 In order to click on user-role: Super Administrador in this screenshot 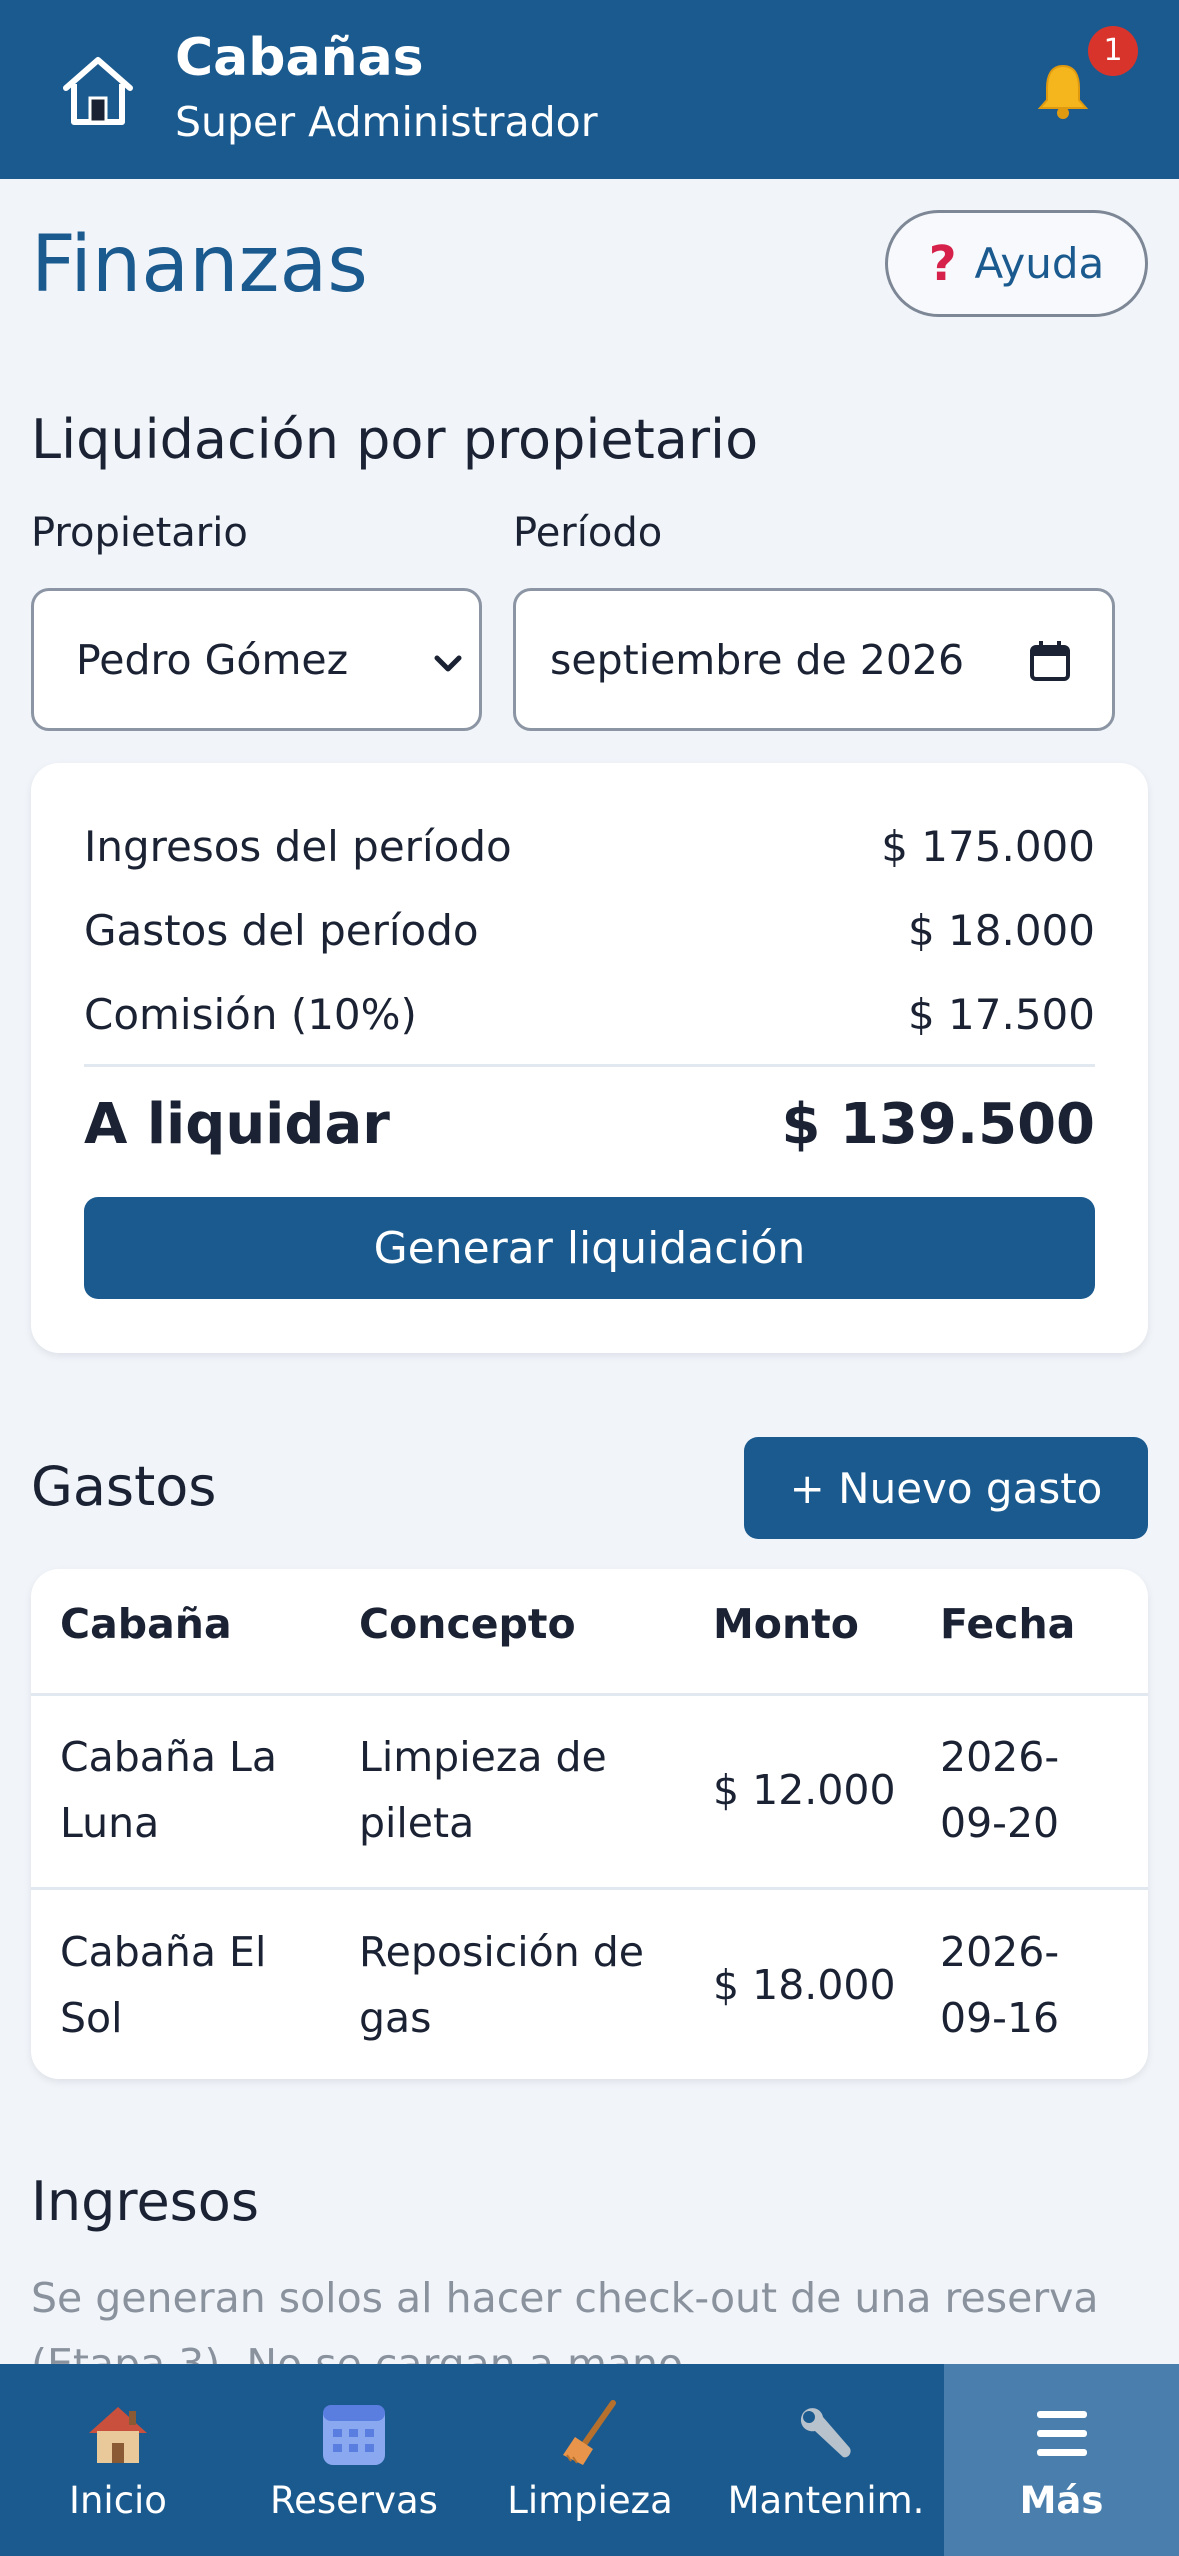, I will do `click(386, 122)`.